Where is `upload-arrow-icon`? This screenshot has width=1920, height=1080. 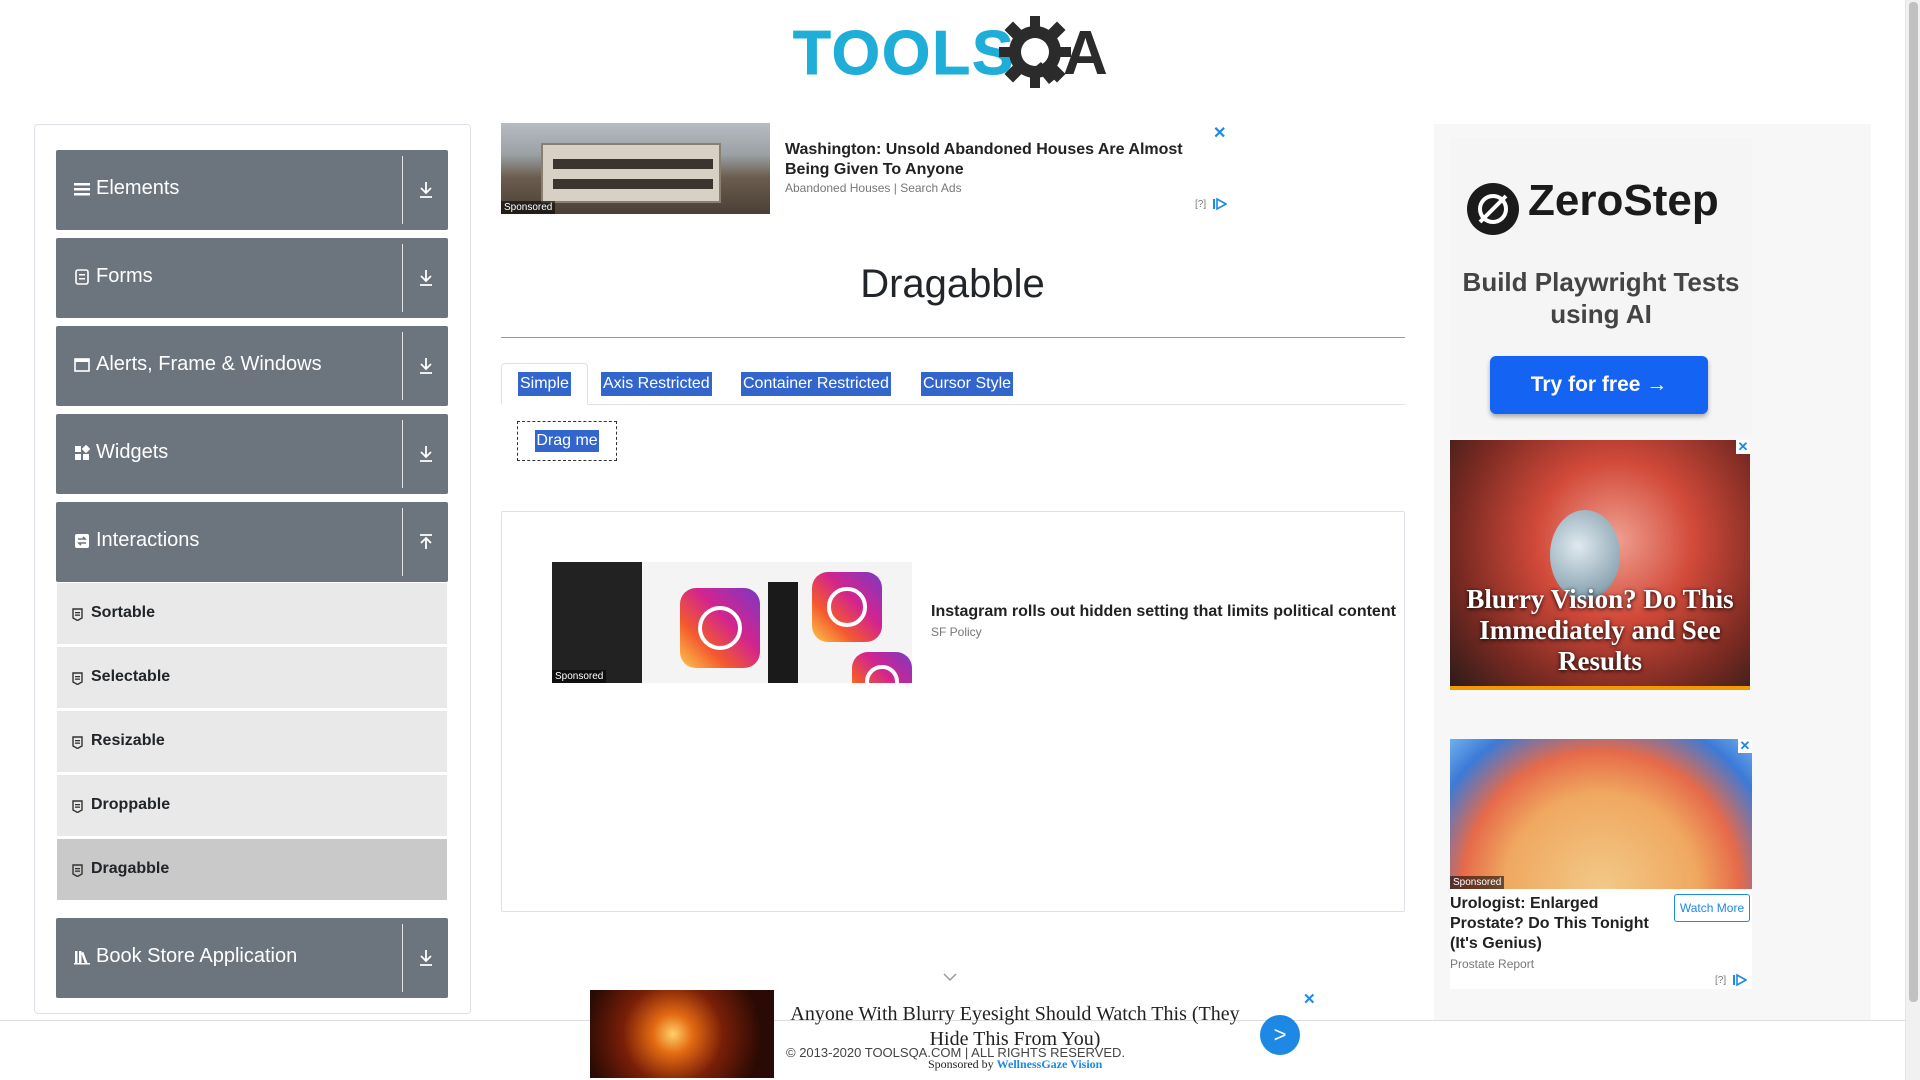
upload-arrow-icon is located at coordinates (426, 541).